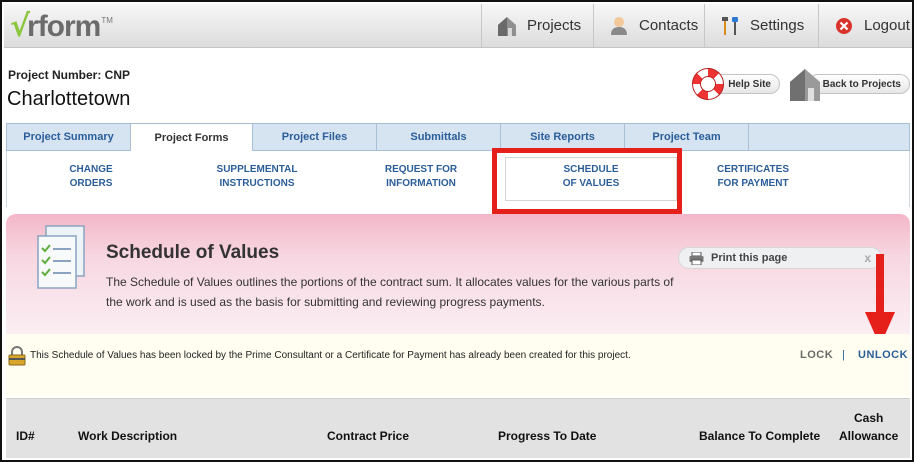 This screenshot has width=914, height=462. I want to click on nav-logout-label: Logout, so click(887, 25).